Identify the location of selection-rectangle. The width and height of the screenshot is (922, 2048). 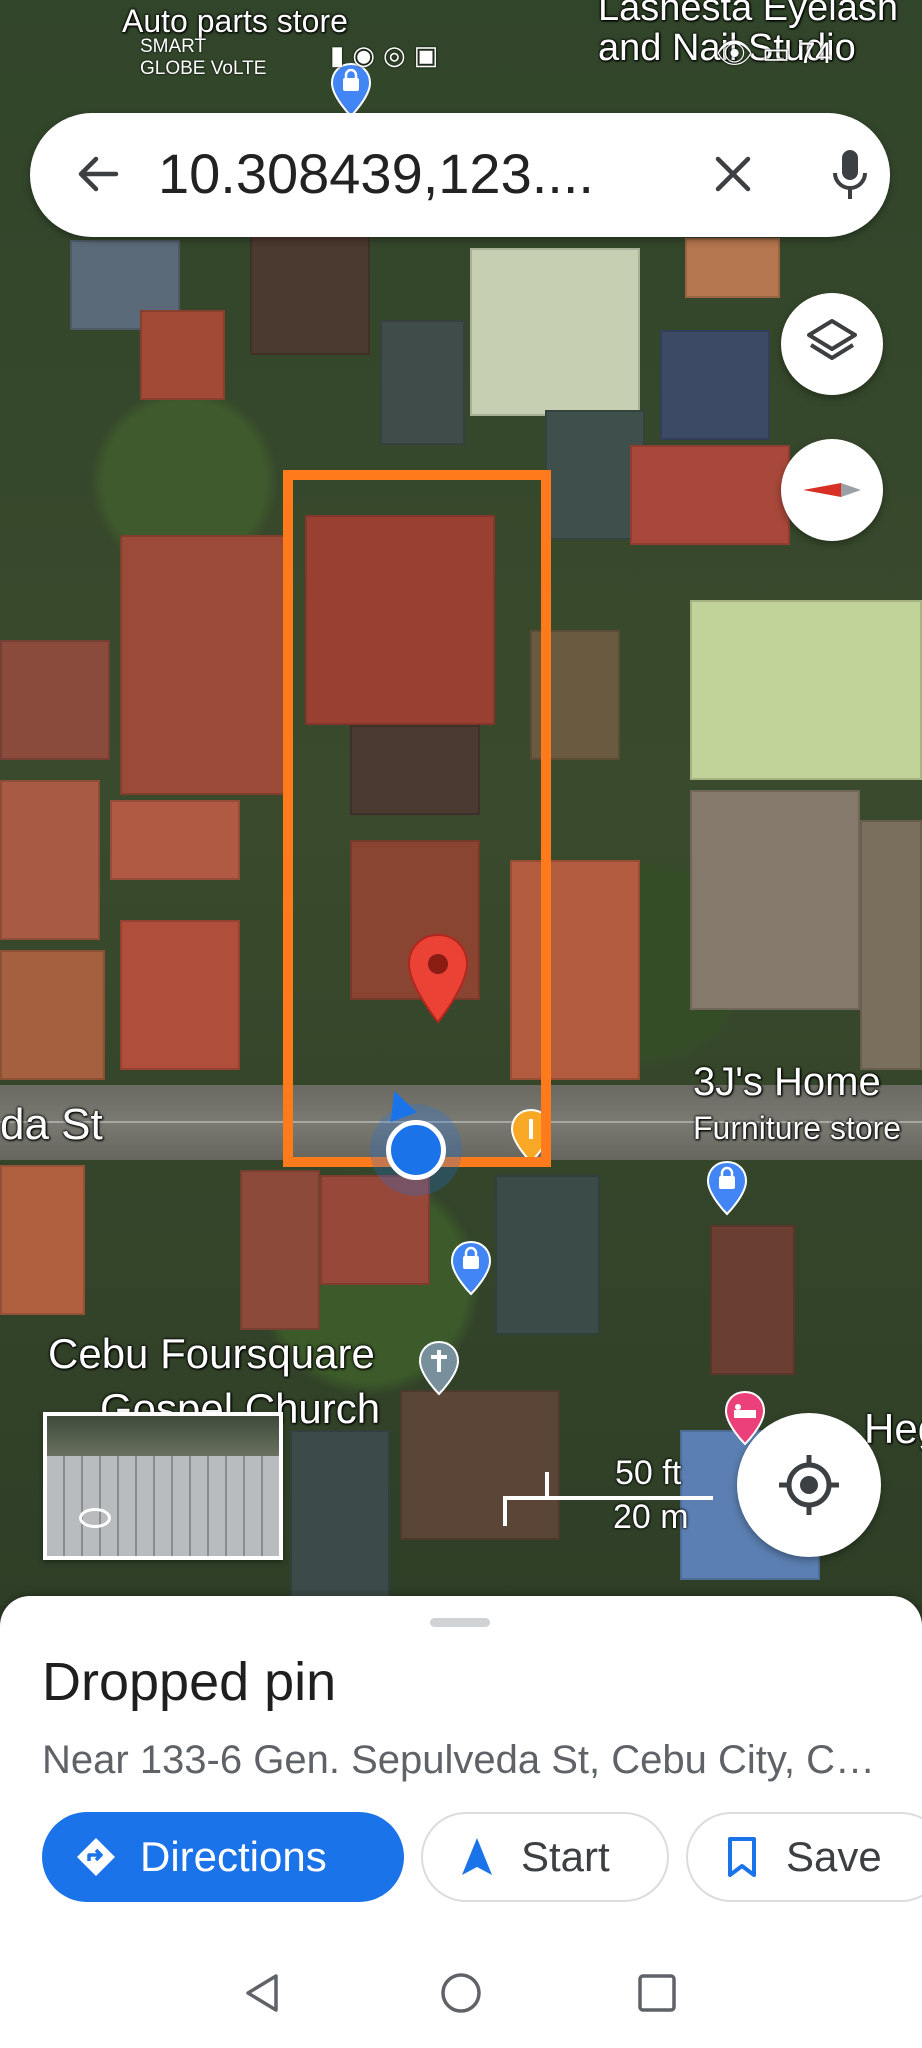
(417, 818).